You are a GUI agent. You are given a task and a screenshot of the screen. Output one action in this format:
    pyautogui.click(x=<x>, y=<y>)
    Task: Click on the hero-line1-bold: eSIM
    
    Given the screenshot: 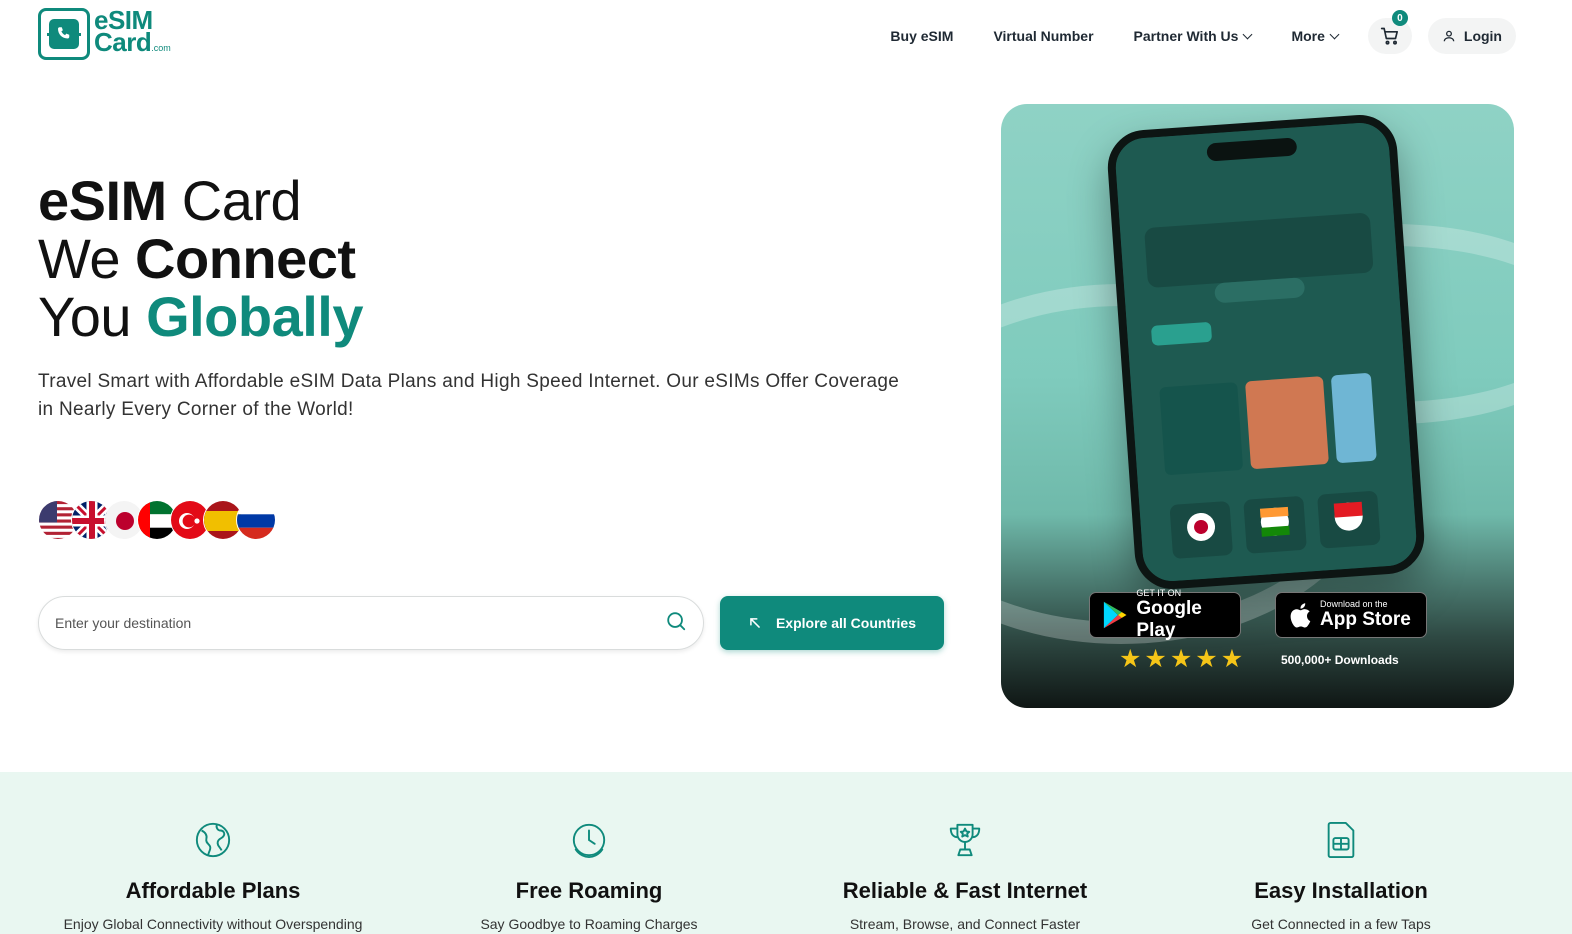 What is the action you would take?
    pyautogui.click(x=102, y=200)
    